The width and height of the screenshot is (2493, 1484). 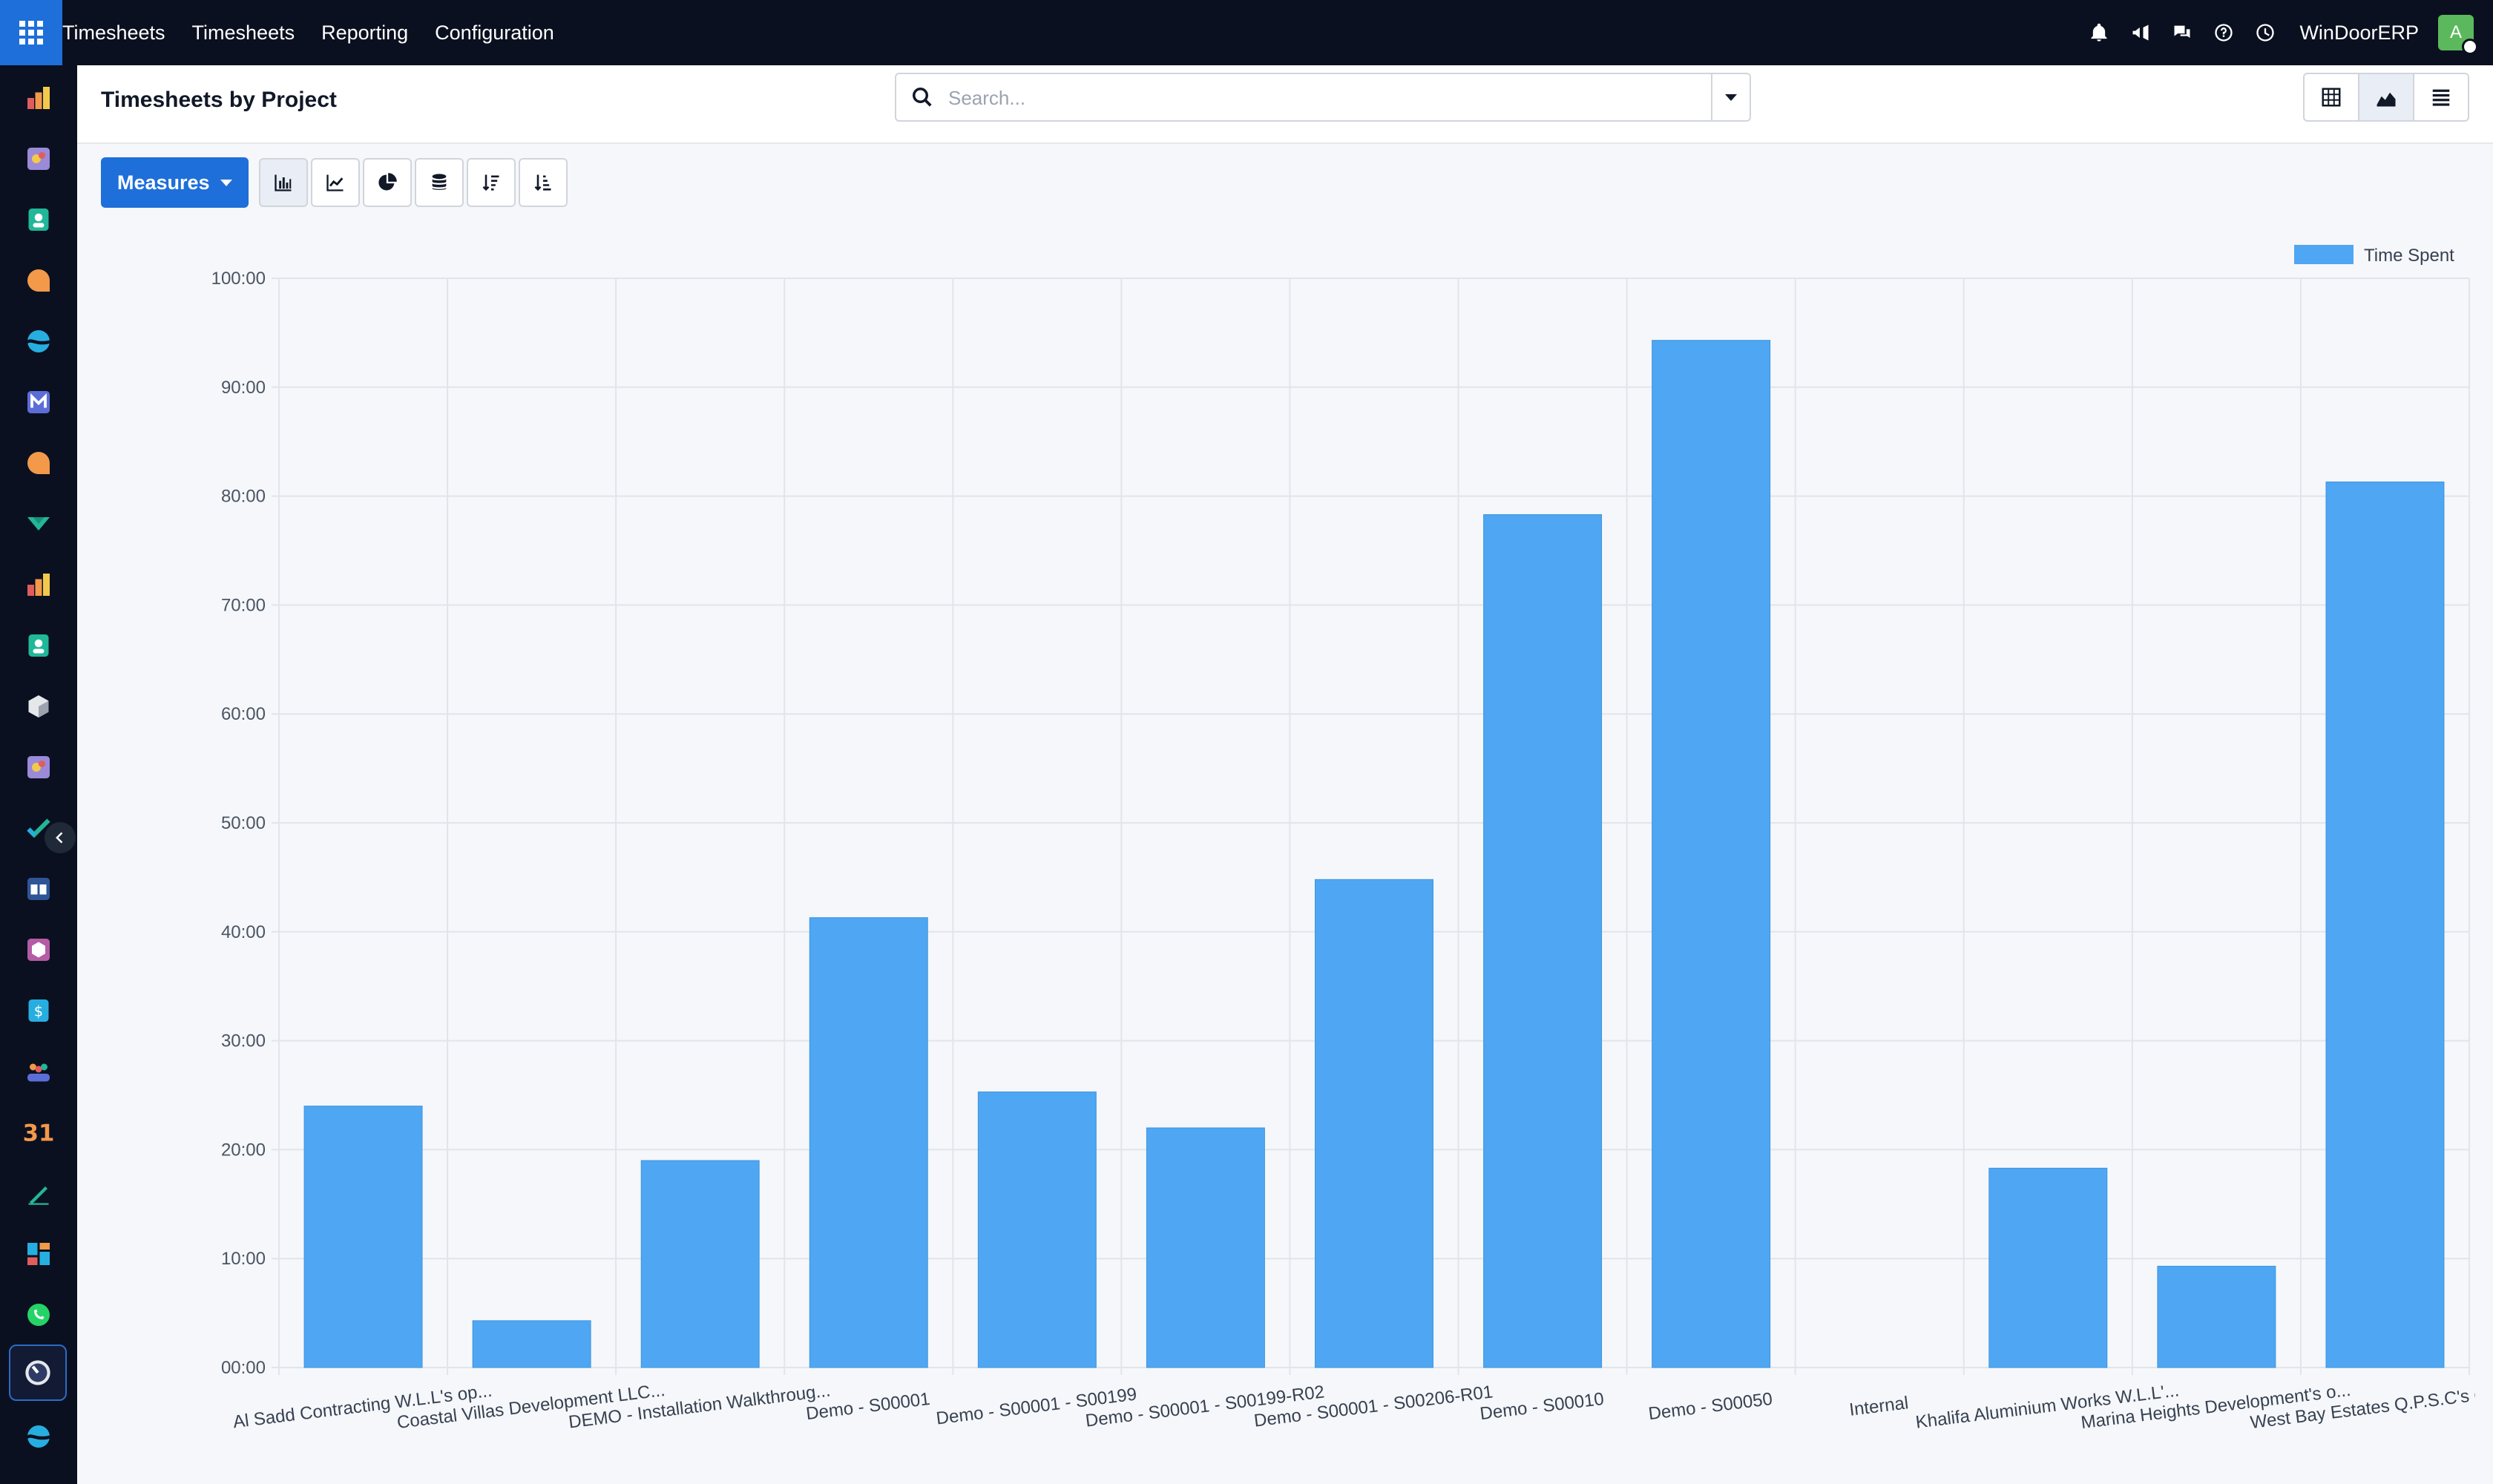 I want to click on team-app-icon, so click(x=38, y=1071).